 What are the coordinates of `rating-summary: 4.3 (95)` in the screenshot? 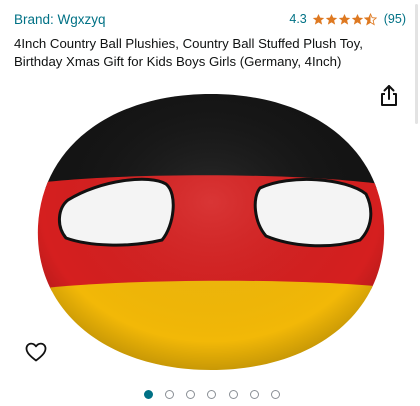 It's located at (347, 19).